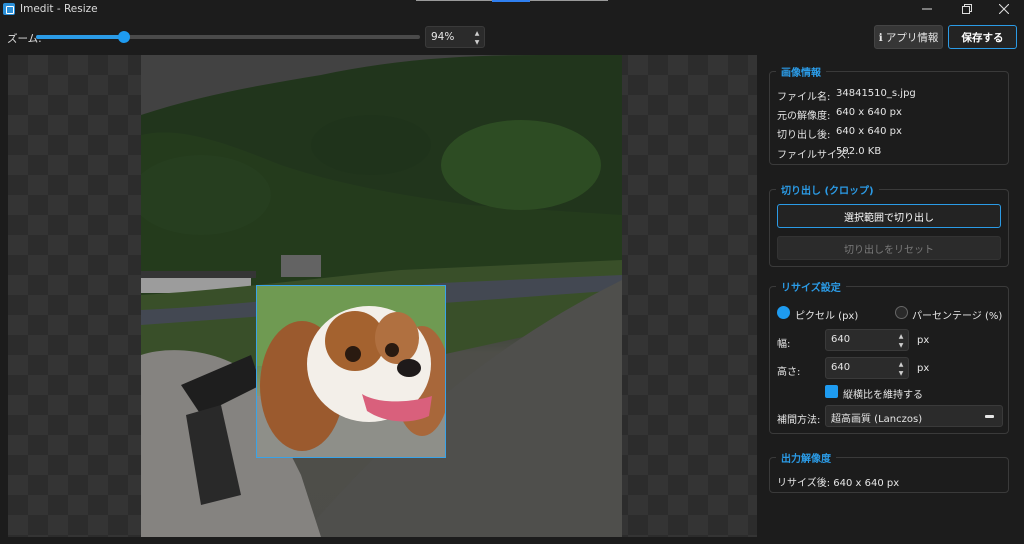  What do you see at coordinates (511, 1) in the screenshot?
I see `title-accent-indicator` at bounding box center [511, 1].